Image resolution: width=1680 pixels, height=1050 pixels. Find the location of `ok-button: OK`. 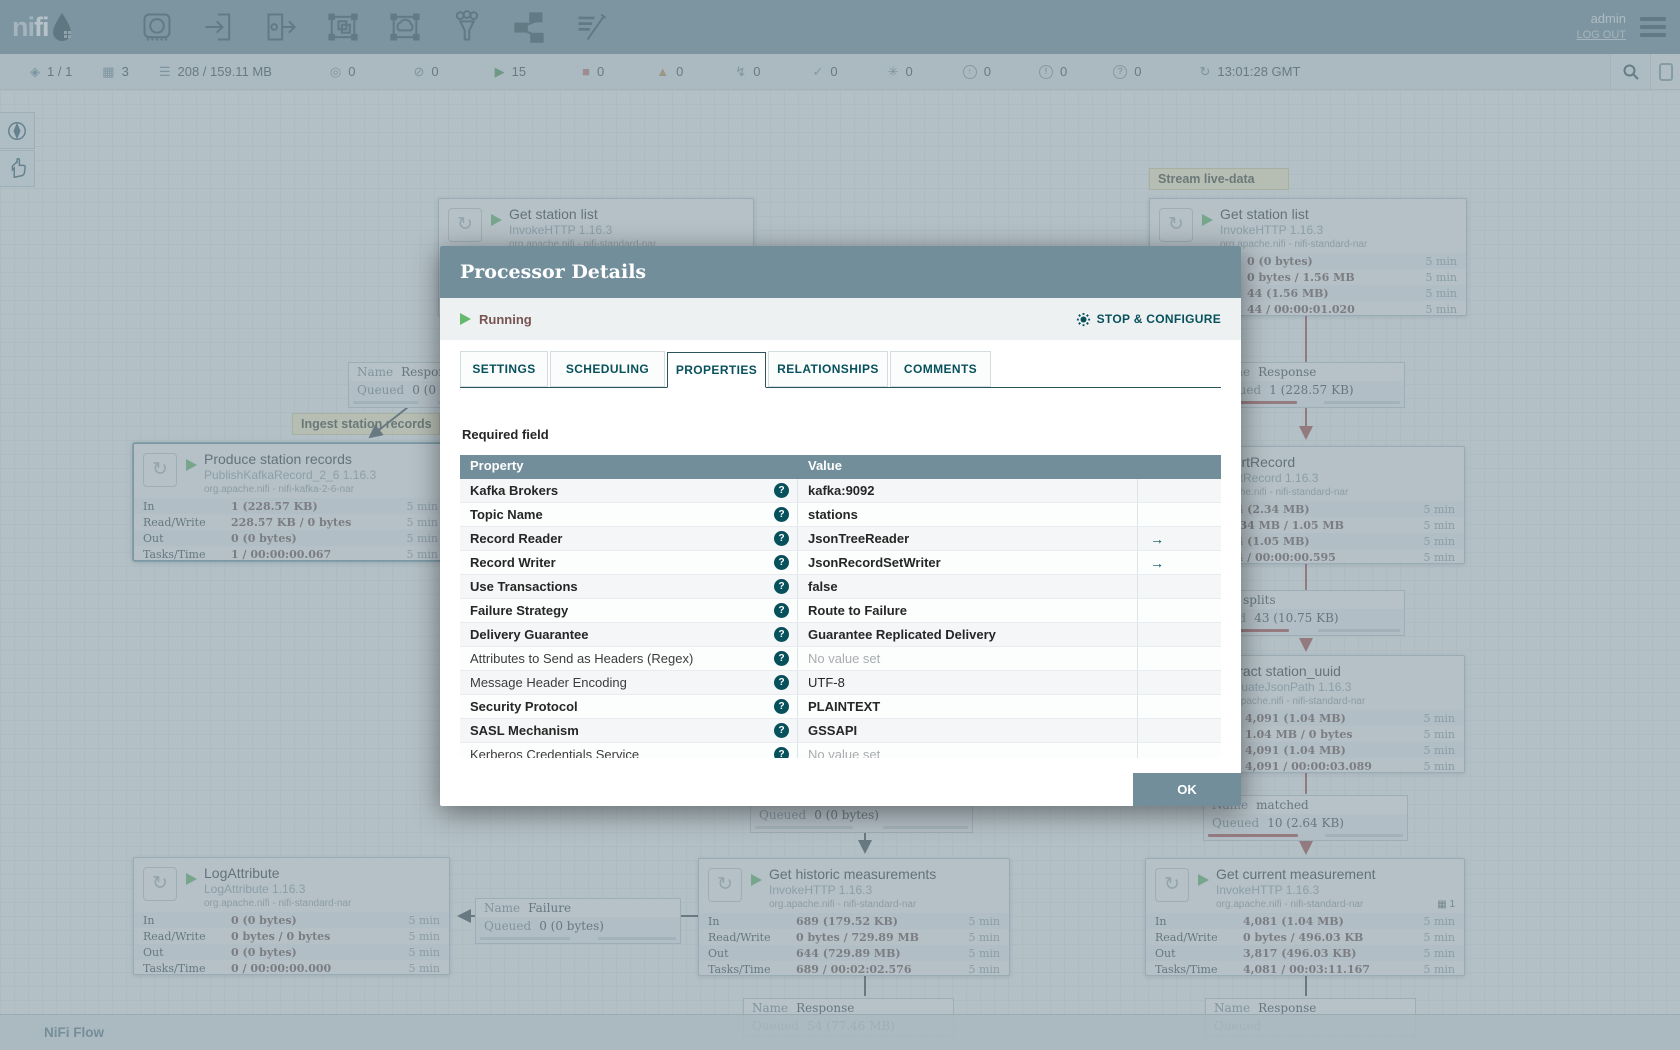

ok-button: OK is located at coordinates (1187, 789).